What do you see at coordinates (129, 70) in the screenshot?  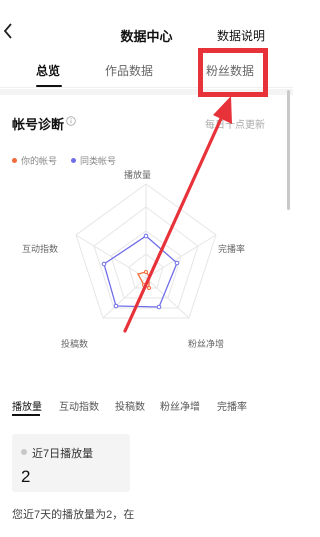 I see `tab-works-data: 作品数据` at bounding box center [129, 70].